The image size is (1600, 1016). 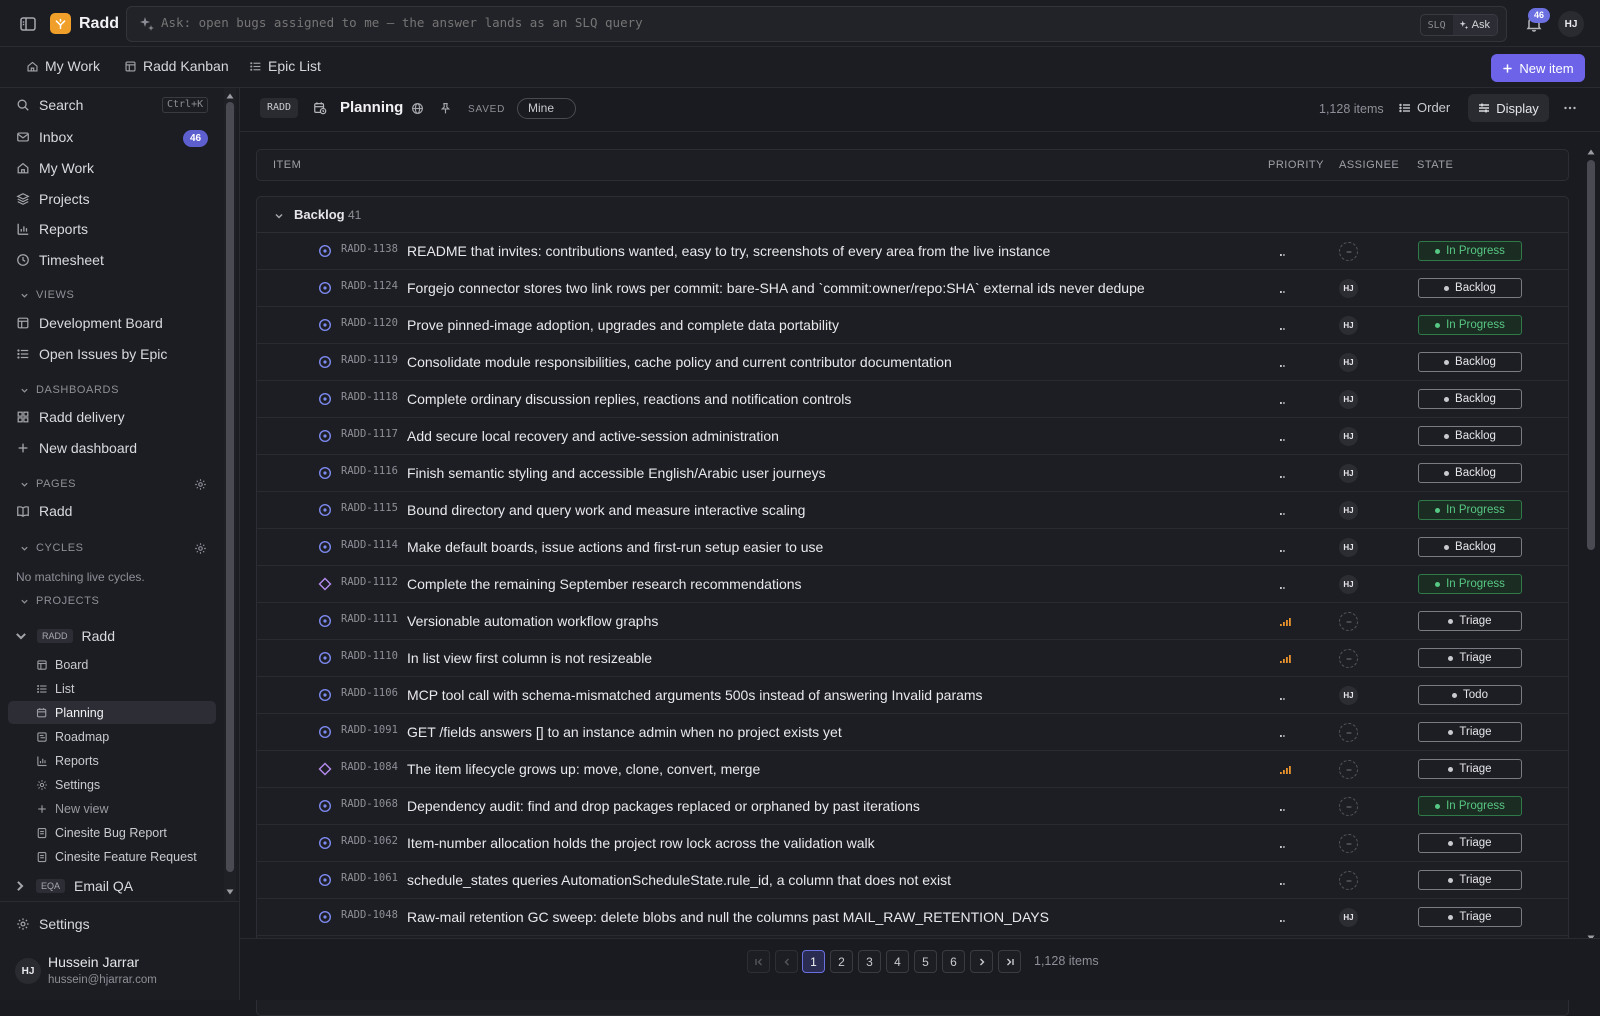 I want to click on order-button: Order, so click(x=1424, y=107).